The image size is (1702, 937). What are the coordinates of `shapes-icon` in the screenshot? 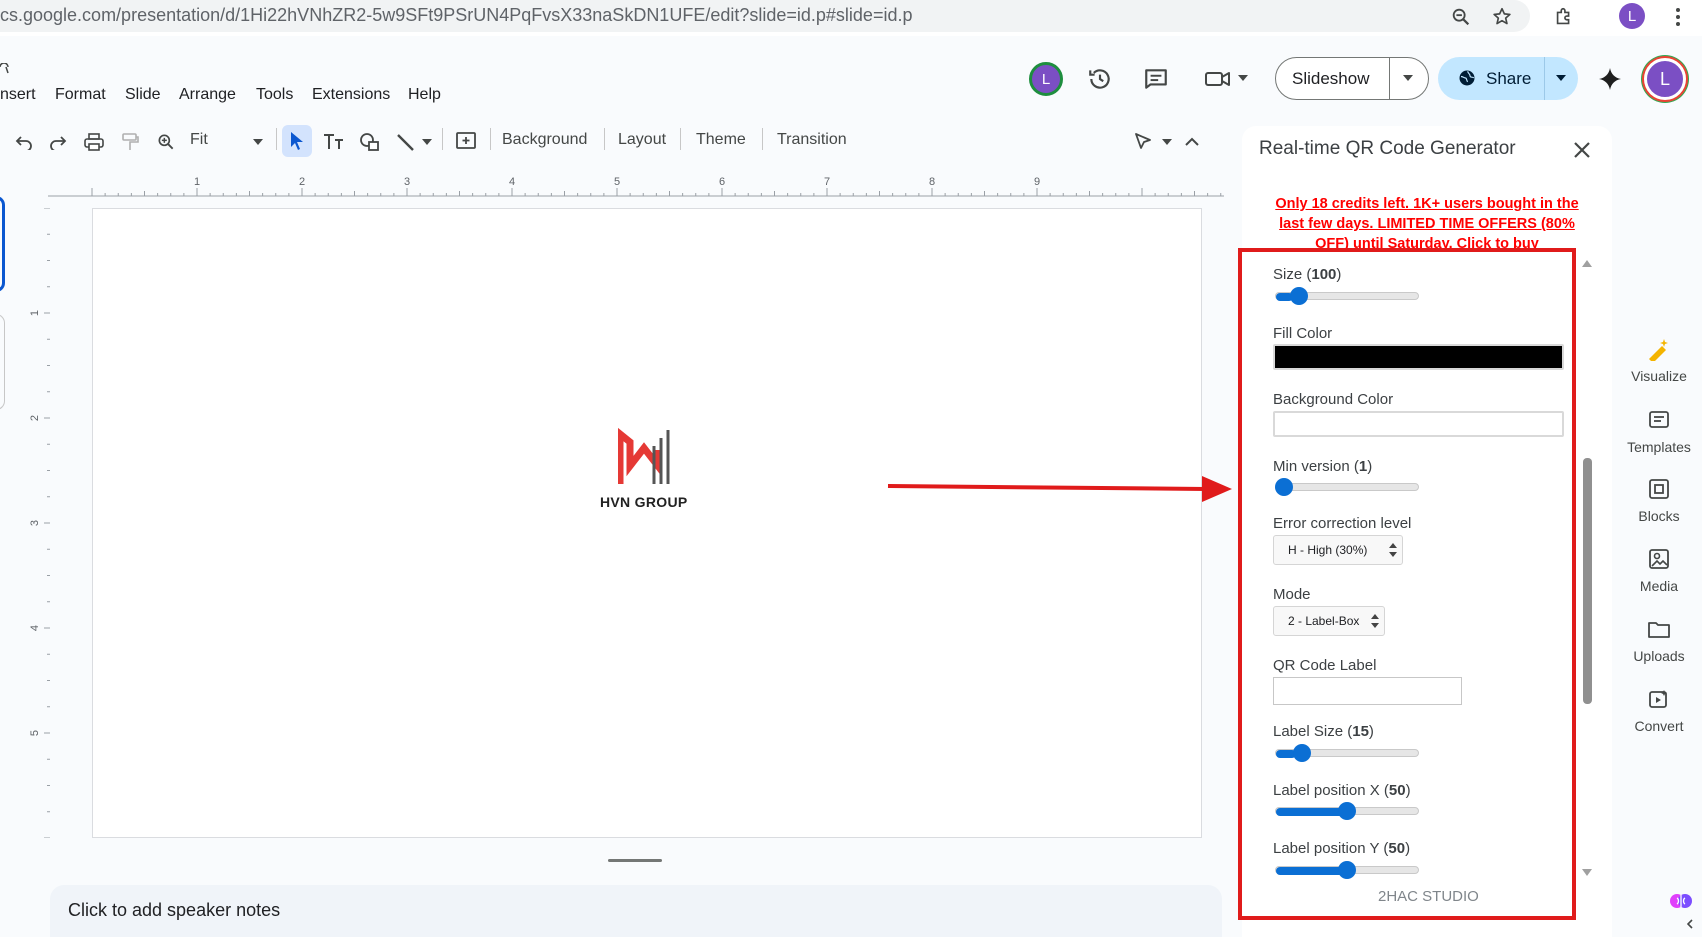 It's located at (370, 142).